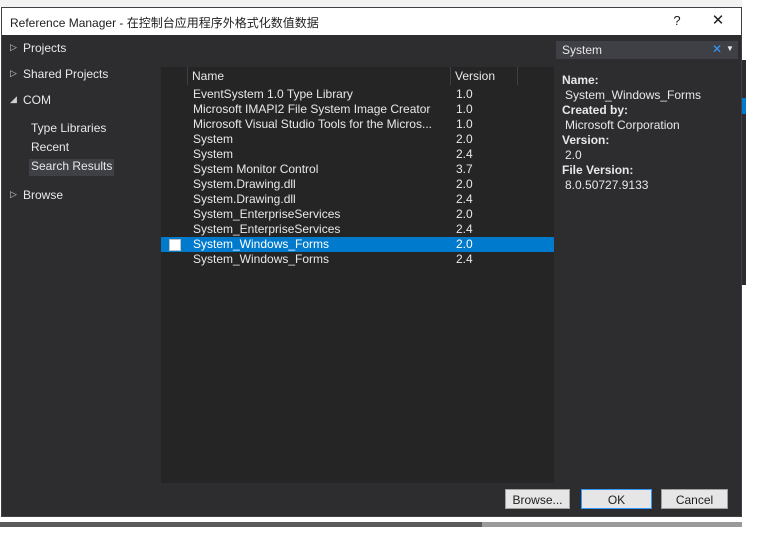 The height and width of the screenshot is (537, 774). Describe the element at coordinates (744, 106) in the screenshot. I see `background-app-accent` at that location.